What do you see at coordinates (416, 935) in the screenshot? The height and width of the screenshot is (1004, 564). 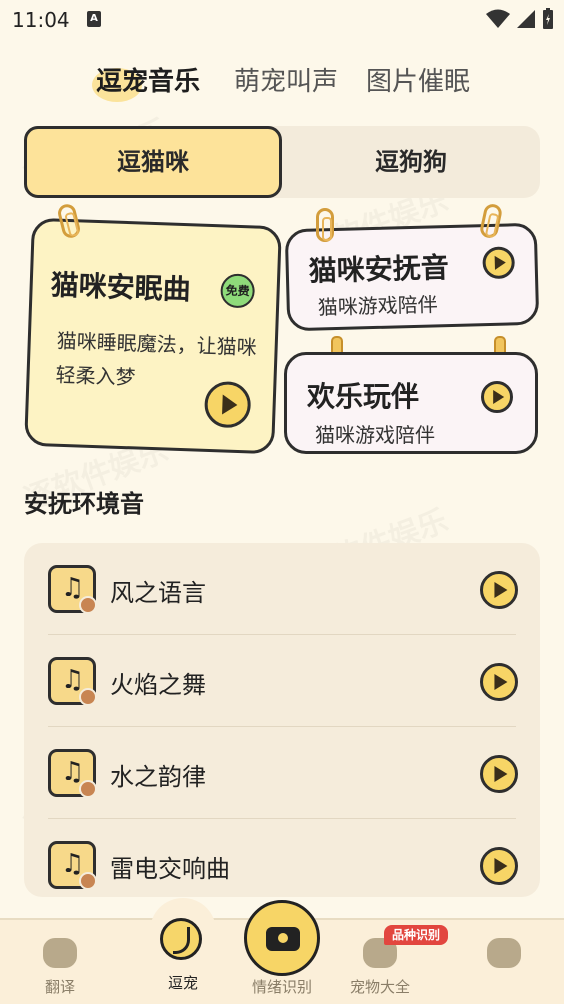 I see `breed-id-badge: 品种识别` at bounding box center [416, 935].